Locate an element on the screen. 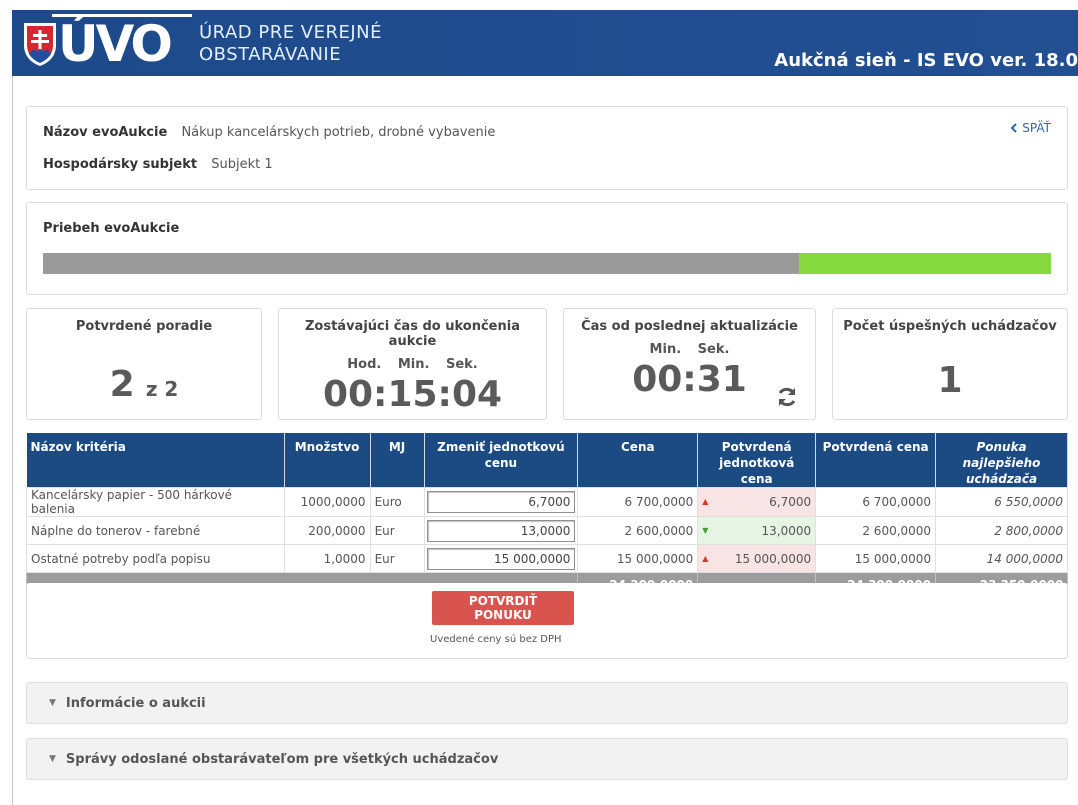 The width and height of the screenshot is (1078, 805). criterion-name: Ostatné potreby podľa popisu is located at coordinates (155, 558).